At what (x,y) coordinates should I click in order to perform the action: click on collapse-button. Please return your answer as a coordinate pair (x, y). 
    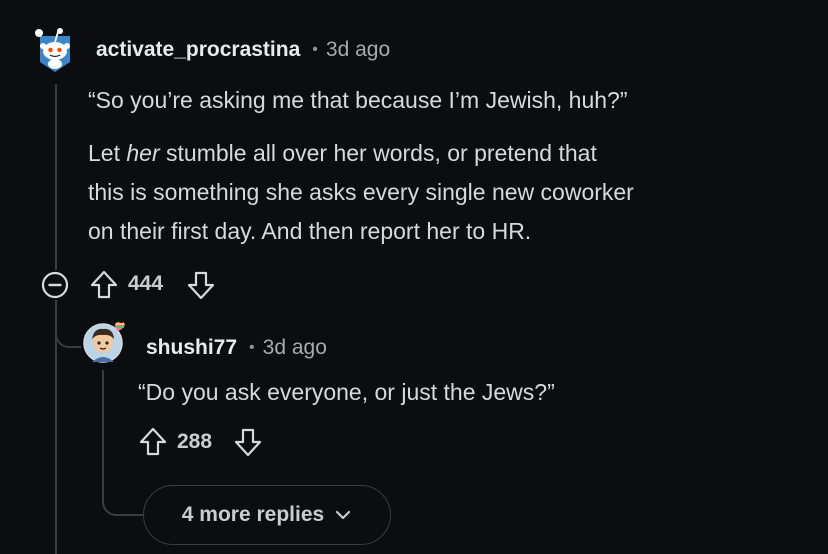
    Looking at the image, I should click on (55, 285).